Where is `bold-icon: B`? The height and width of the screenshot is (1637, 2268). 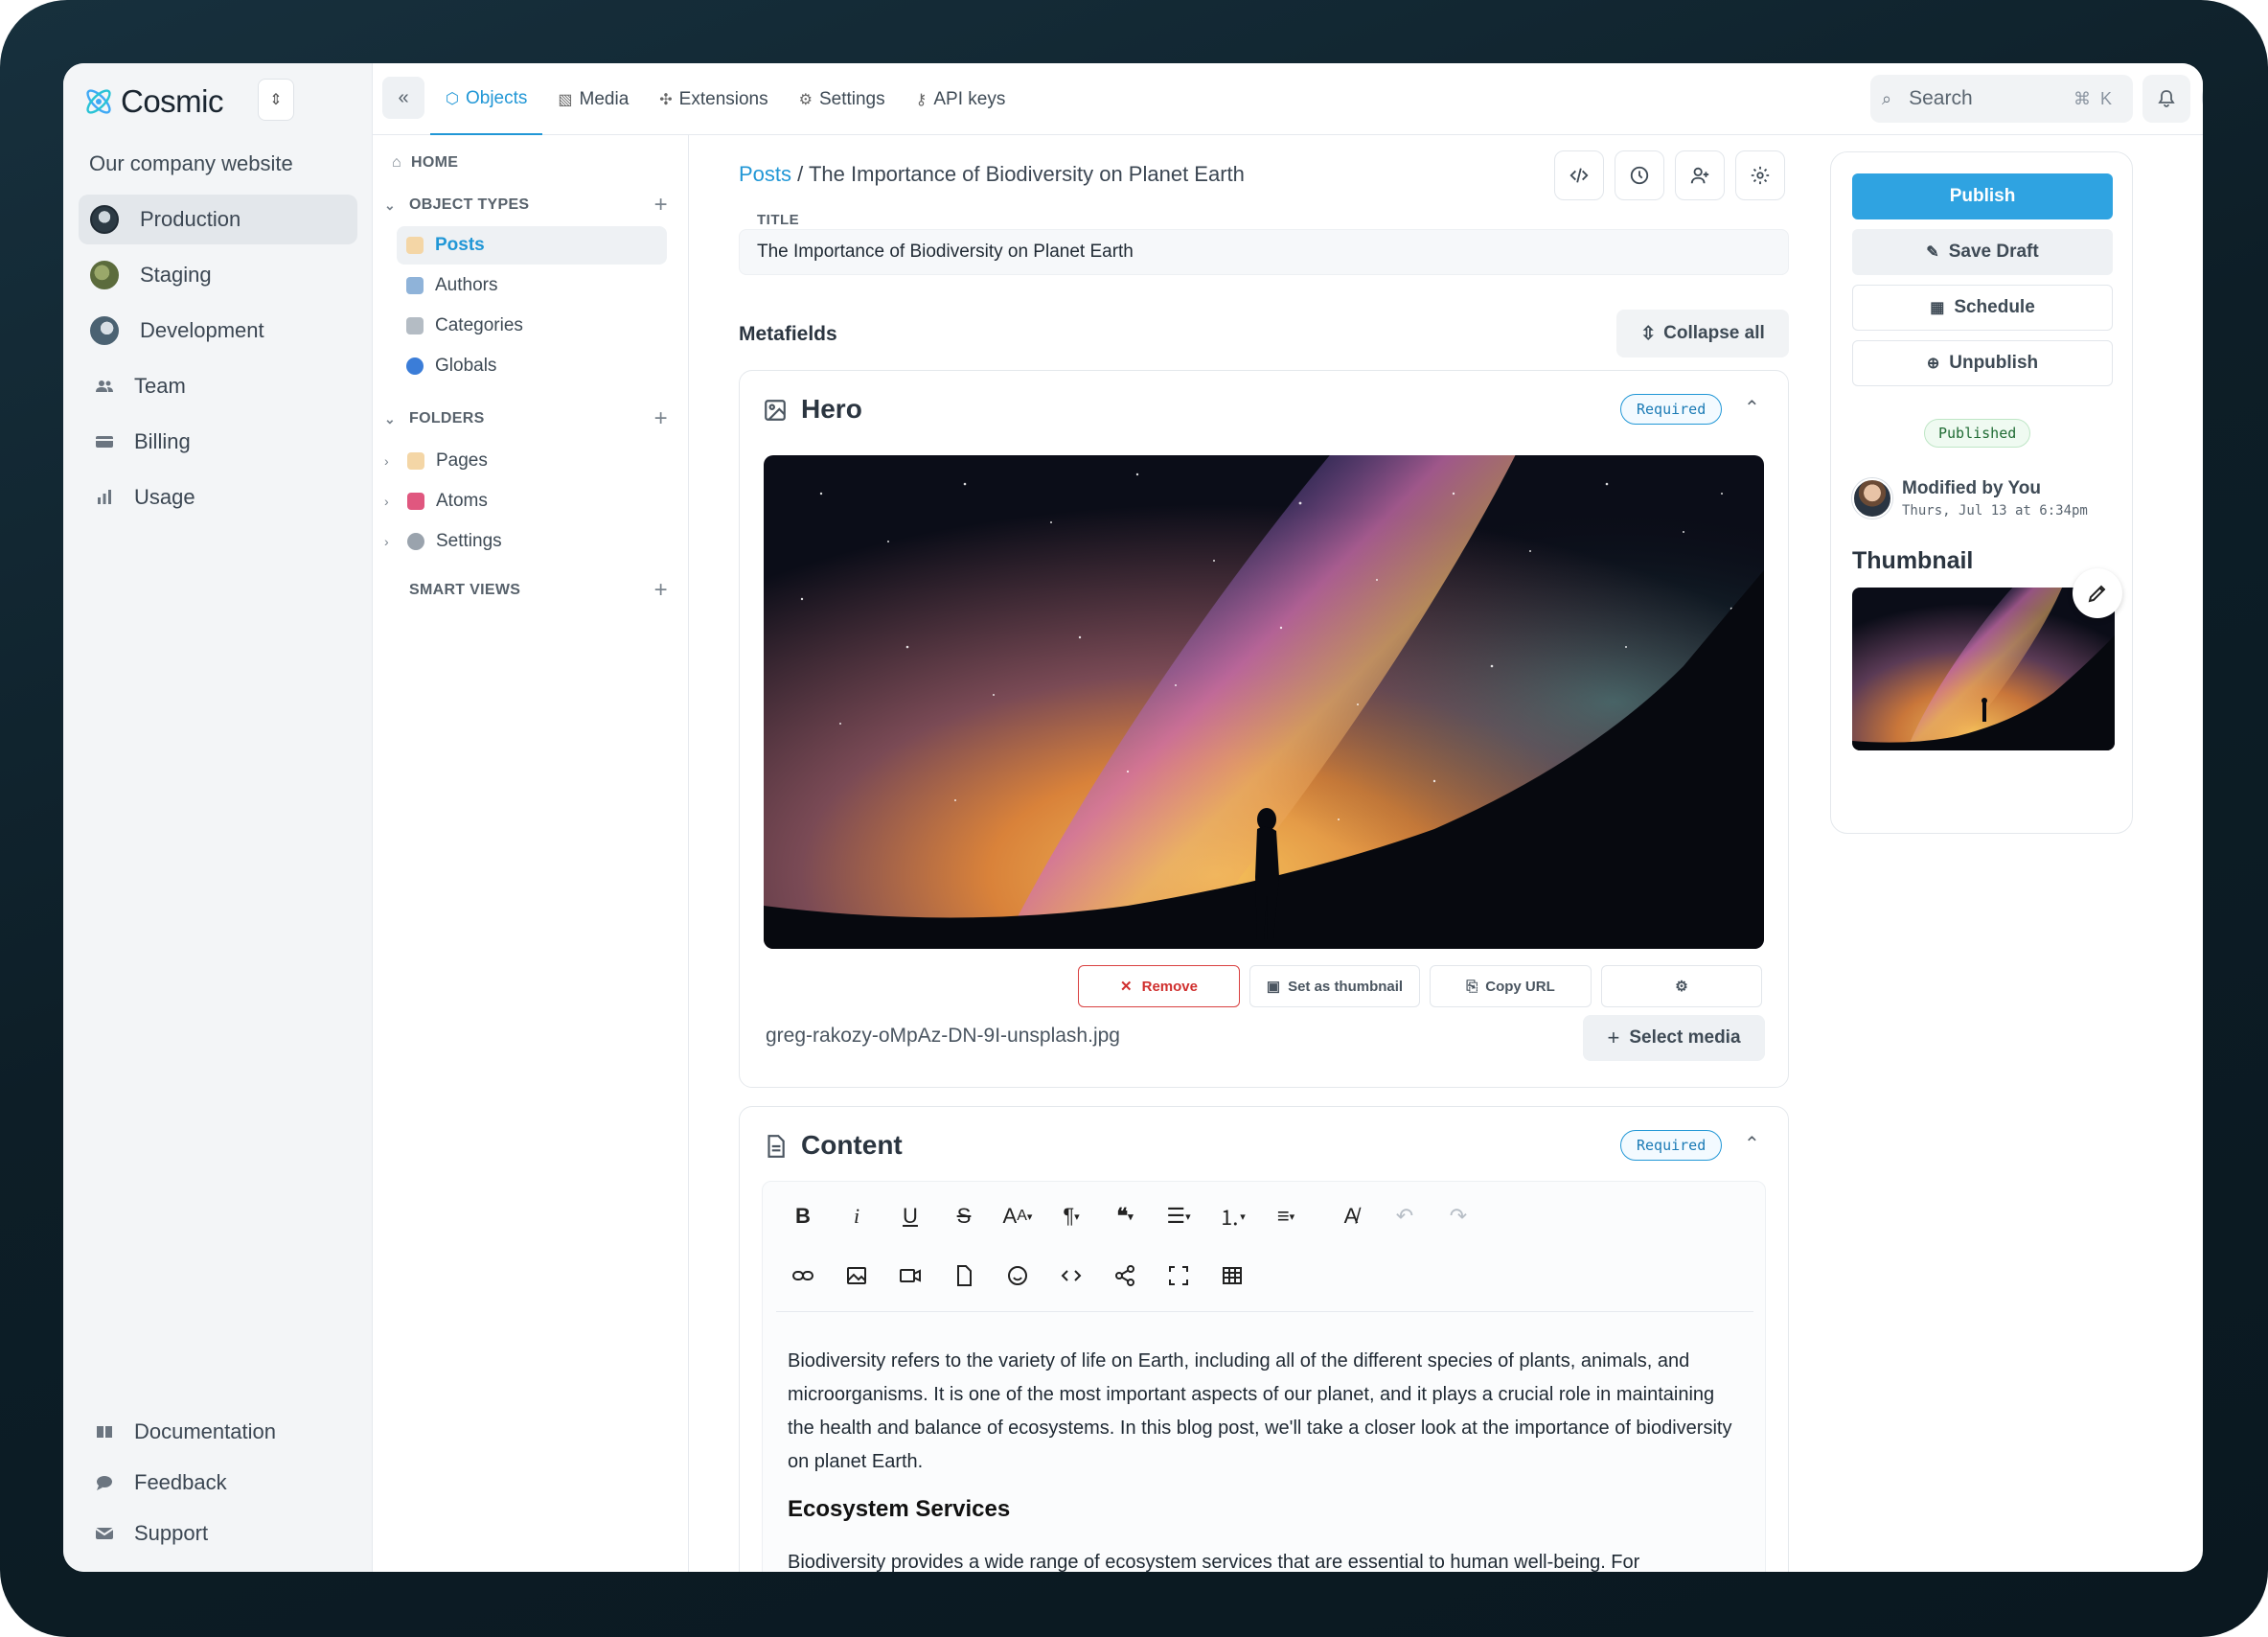 bold-icon: B is located at coordinates (803, 1216).